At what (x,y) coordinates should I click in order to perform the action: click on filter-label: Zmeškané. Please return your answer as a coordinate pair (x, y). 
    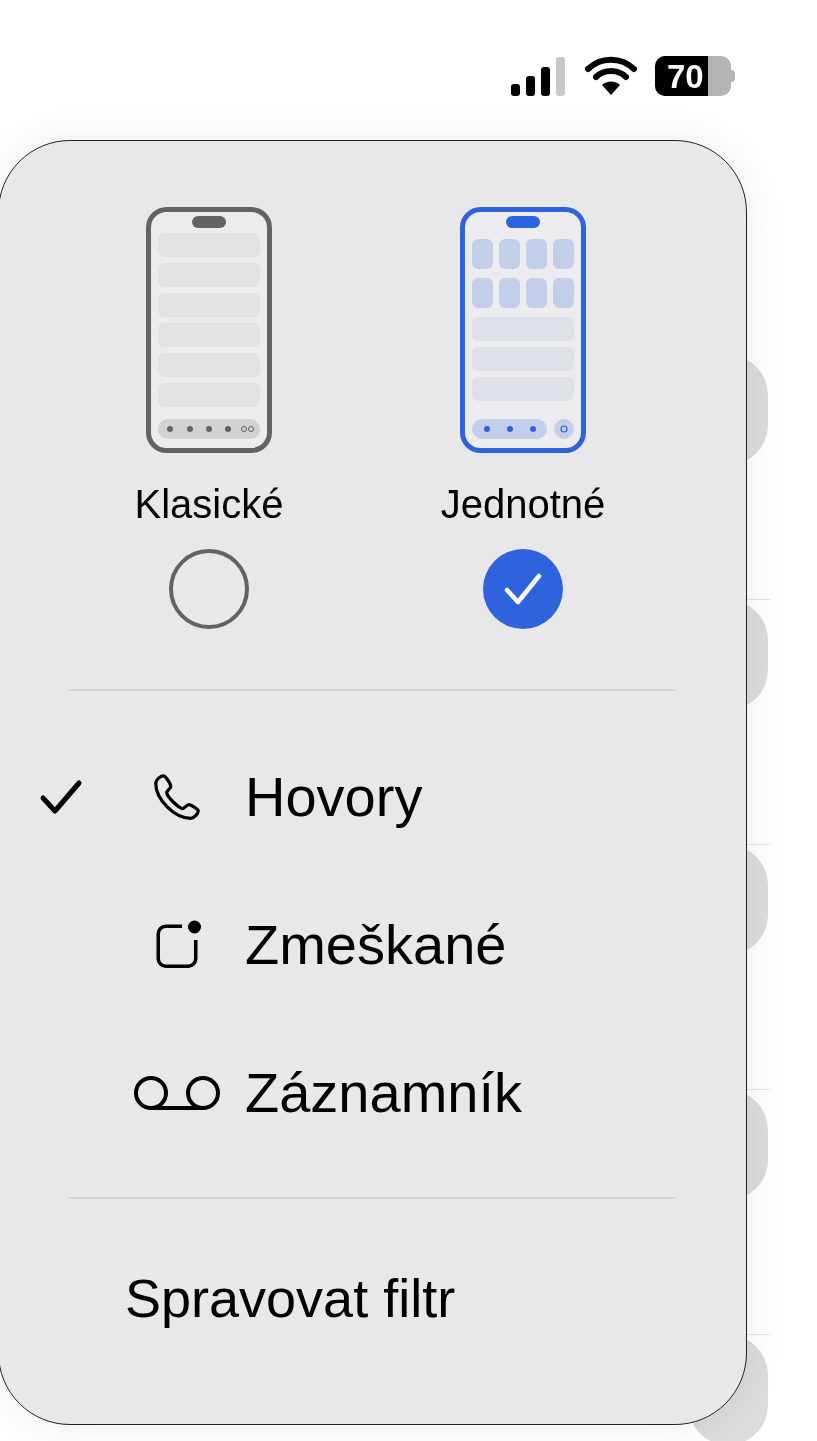
    Looking at the image, I should click on (376, 945).